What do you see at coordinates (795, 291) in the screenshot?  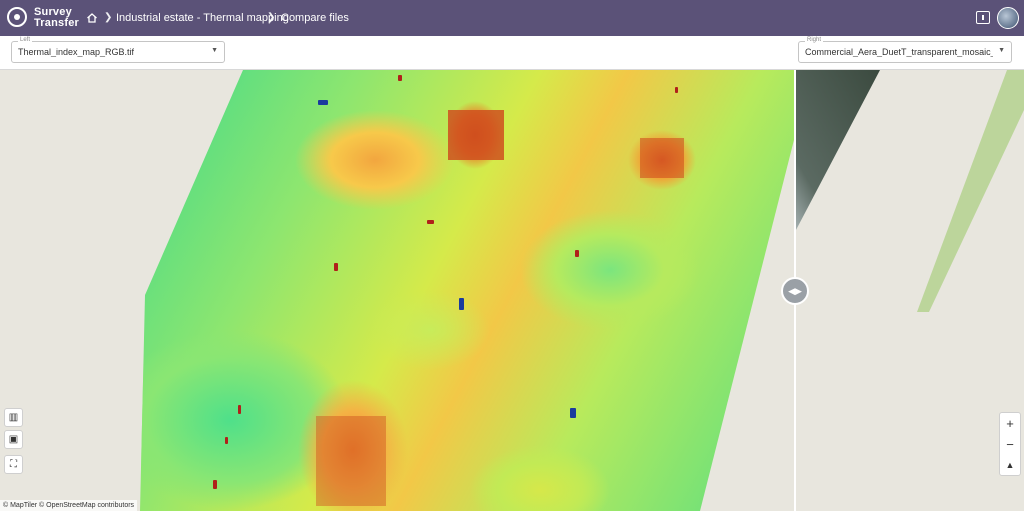 I see `compare-slider-handle: ◀▶` at bounding box center [795, 291].